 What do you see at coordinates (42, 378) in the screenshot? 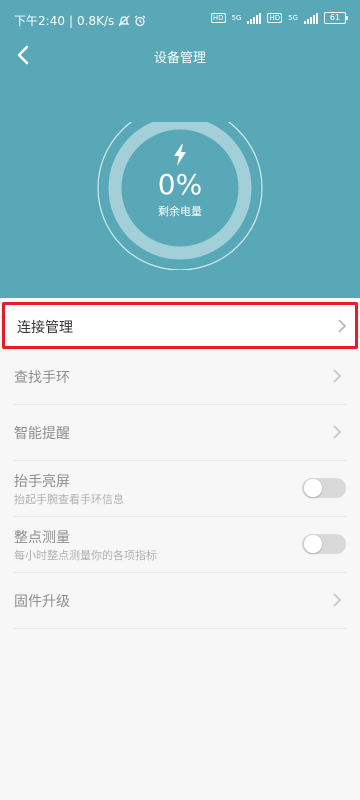
I see `find-band-label: 查找手环` at bounding box center [42, 378].